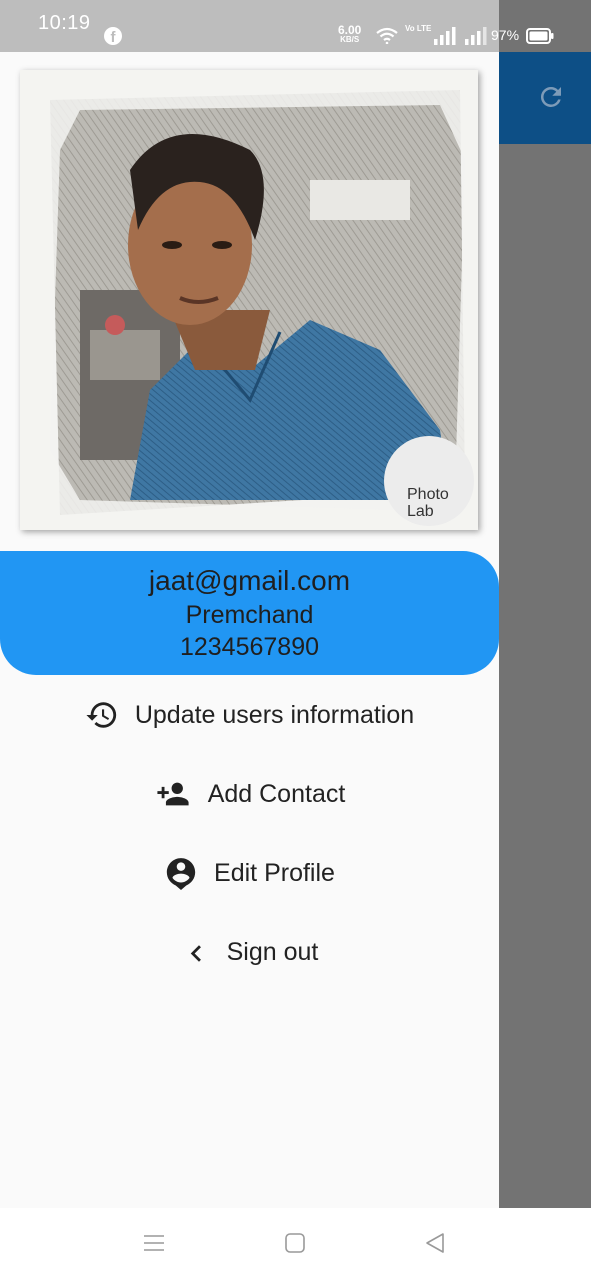 This screenshot has width=591, height=1280. Describe the element at coordinates (276, 793) in the screenshot. I see `menu-item-label: Add Contact` at that location.